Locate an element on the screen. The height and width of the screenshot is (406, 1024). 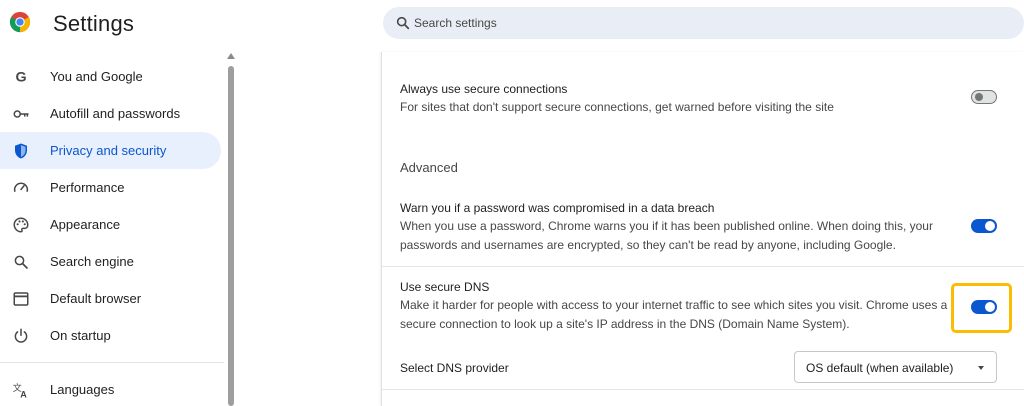
header: Settings is located at coordinates (512, 24).